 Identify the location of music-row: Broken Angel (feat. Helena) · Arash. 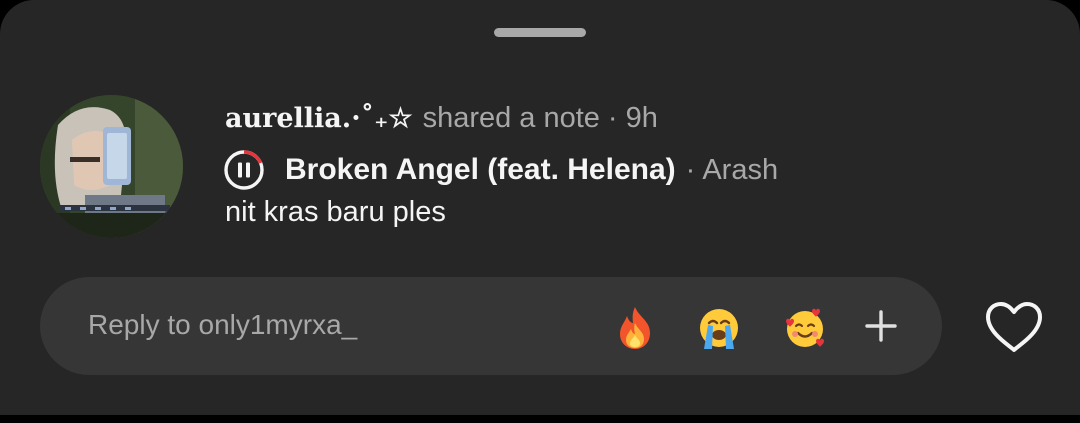
(500, 170).